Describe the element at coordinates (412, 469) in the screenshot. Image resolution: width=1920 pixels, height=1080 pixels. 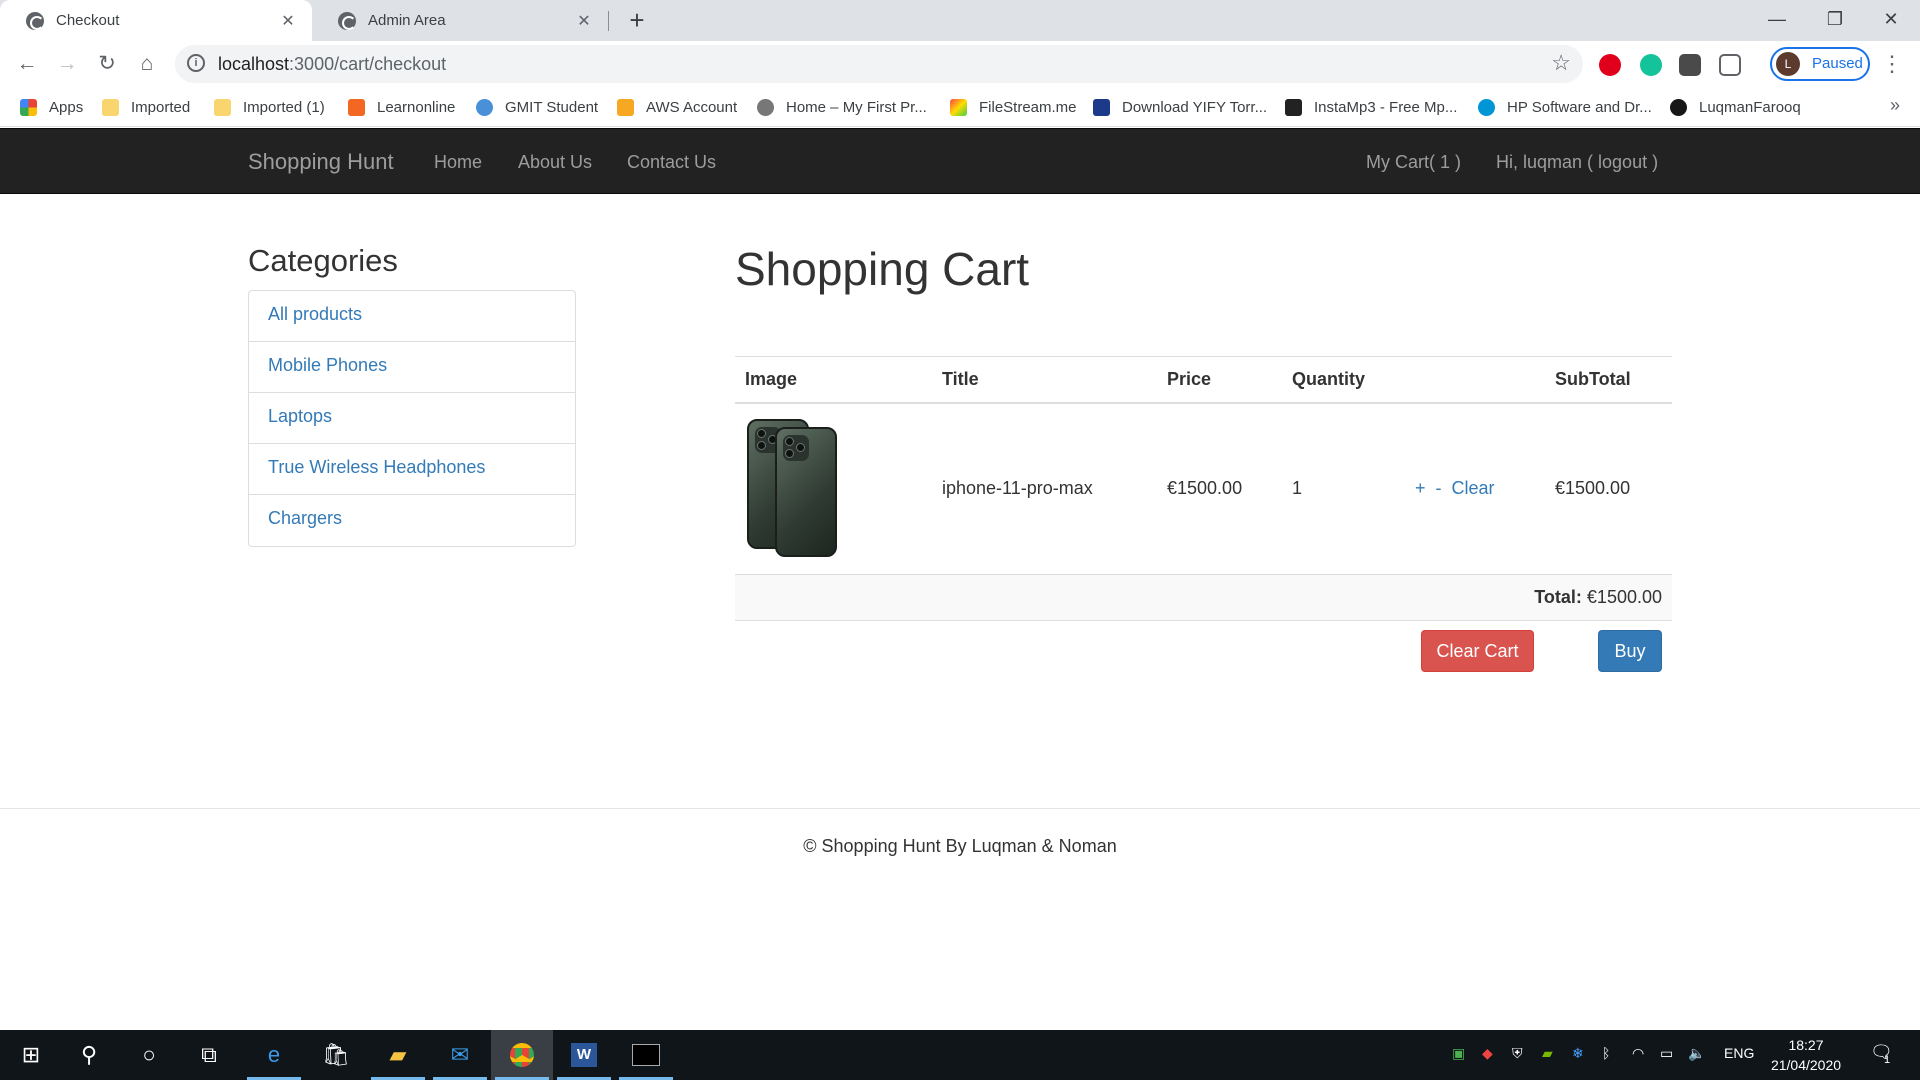
I see `category-true-wireless-headphones: True Wireless Headphones` at that location.